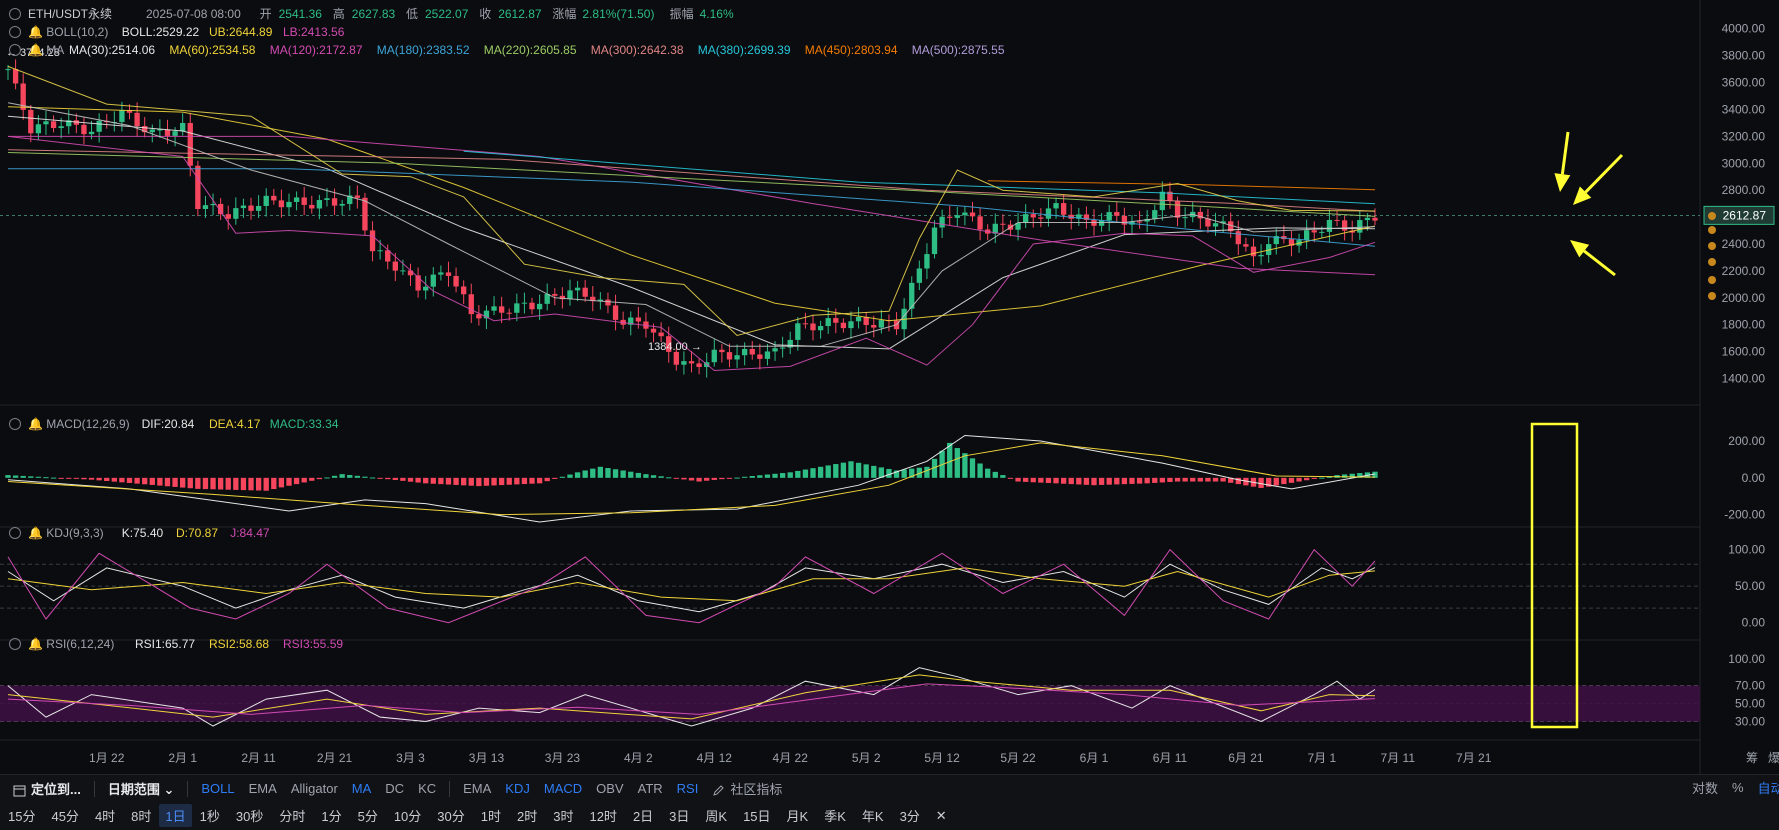  What do you see at coordinates (141, 815) in the screenshot?
I see `timeframe-8时: 8时` at bounding box center [141, 815].